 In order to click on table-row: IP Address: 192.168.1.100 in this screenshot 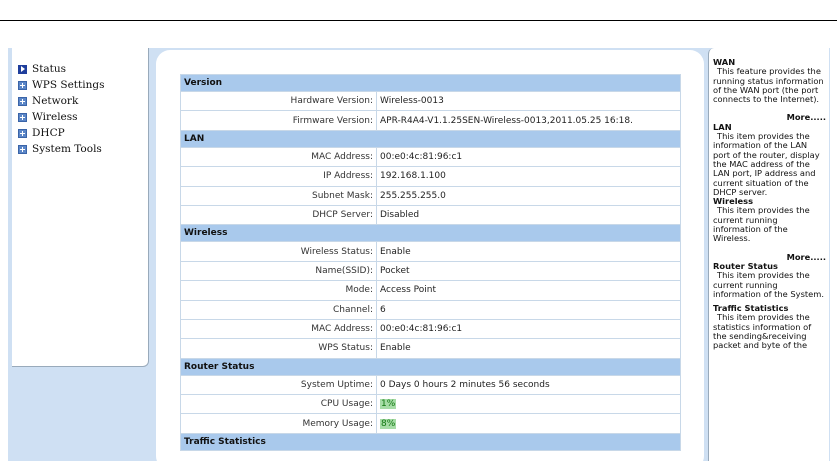, I will do `click(430, 176)`.